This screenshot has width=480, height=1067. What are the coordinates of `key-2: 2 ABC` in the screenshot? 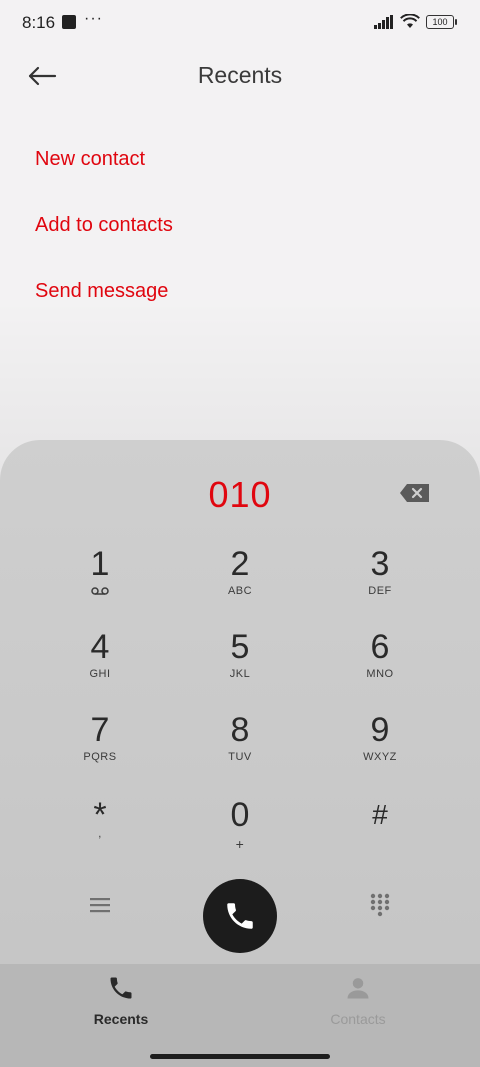 It's located at (240, 582).